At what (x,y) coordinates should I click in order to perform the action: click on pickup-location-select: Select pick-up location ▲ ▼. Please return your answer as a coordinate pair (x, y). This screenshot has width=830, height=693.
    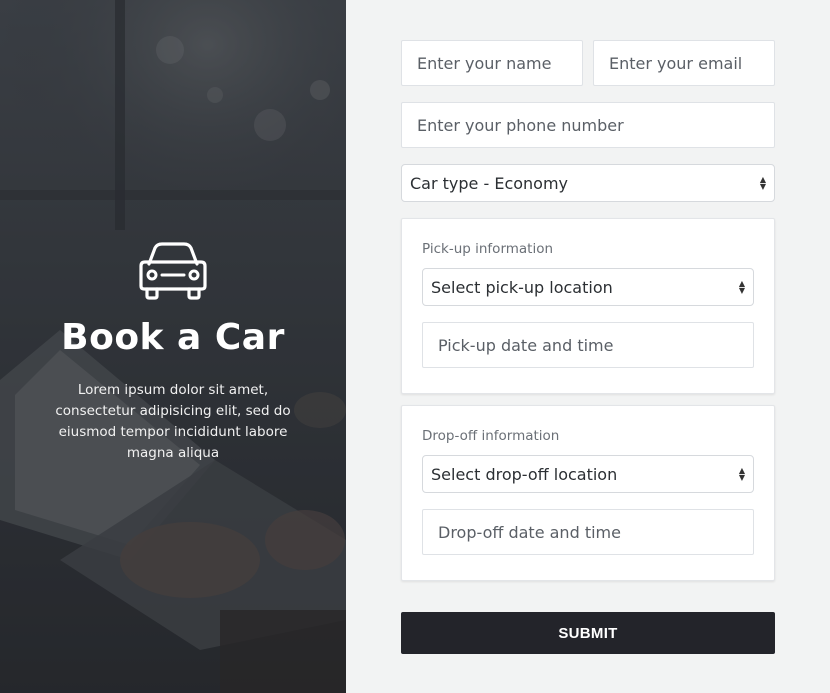
    Looking at the image, I should click on (588, 287).